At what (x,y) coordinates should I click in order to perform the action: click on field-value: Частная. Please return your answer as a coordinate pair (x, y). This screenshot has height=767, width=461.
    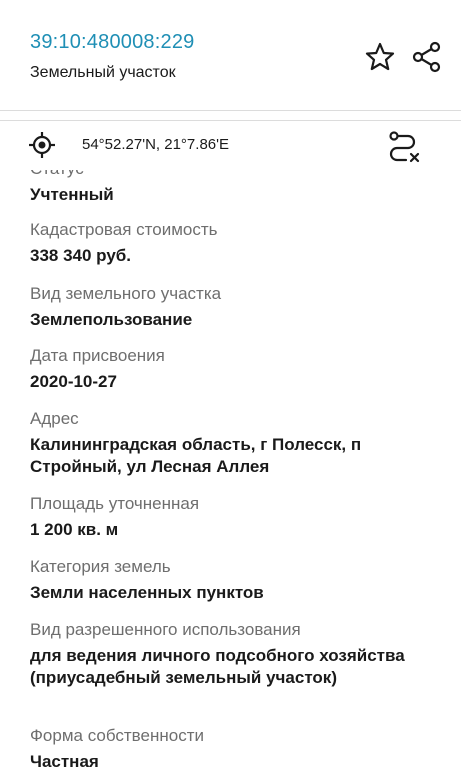
    Looking at the image, I should click on (64, 759).